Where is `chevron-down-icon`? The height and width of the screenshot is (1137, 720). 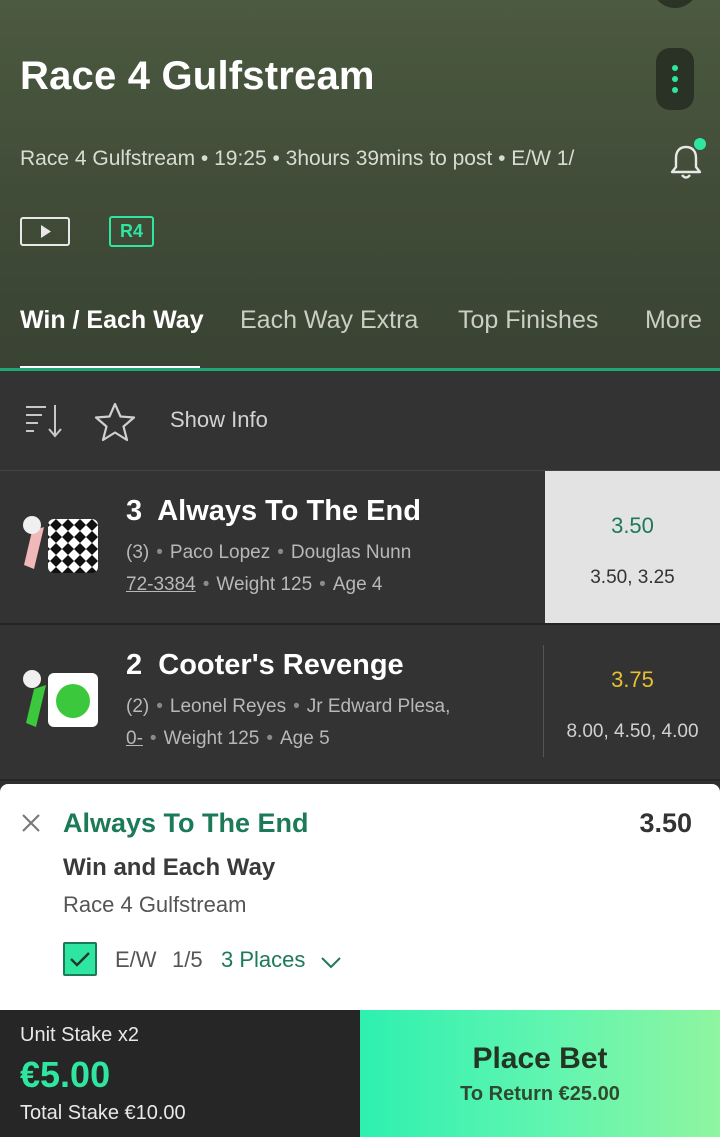
chevron-down-icon is located at coordinates (331, 962).